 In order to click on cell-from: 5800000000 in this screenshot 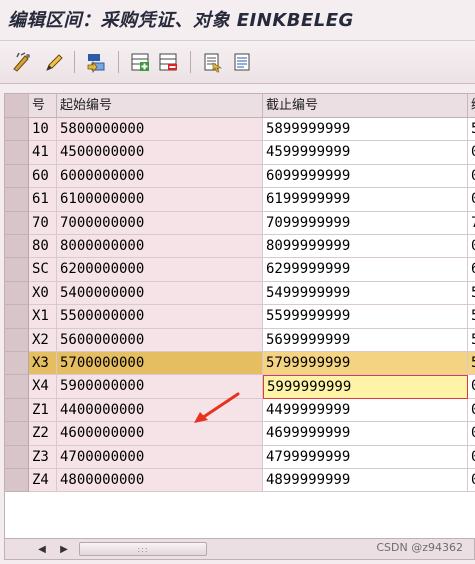, I will do `click(160, 130)`.